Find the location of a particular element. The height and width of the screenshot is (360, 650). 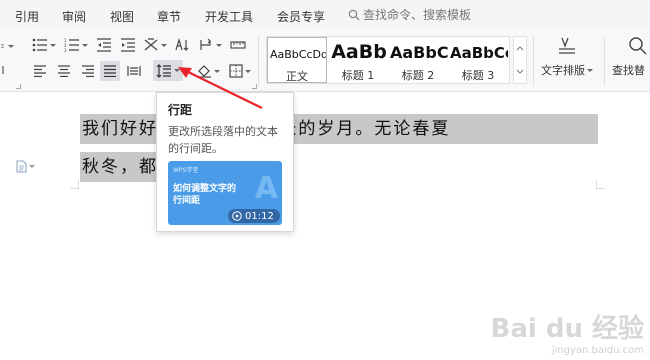

style-normal: AaBbCcDd 正文 is located at coordinates (297, 60).